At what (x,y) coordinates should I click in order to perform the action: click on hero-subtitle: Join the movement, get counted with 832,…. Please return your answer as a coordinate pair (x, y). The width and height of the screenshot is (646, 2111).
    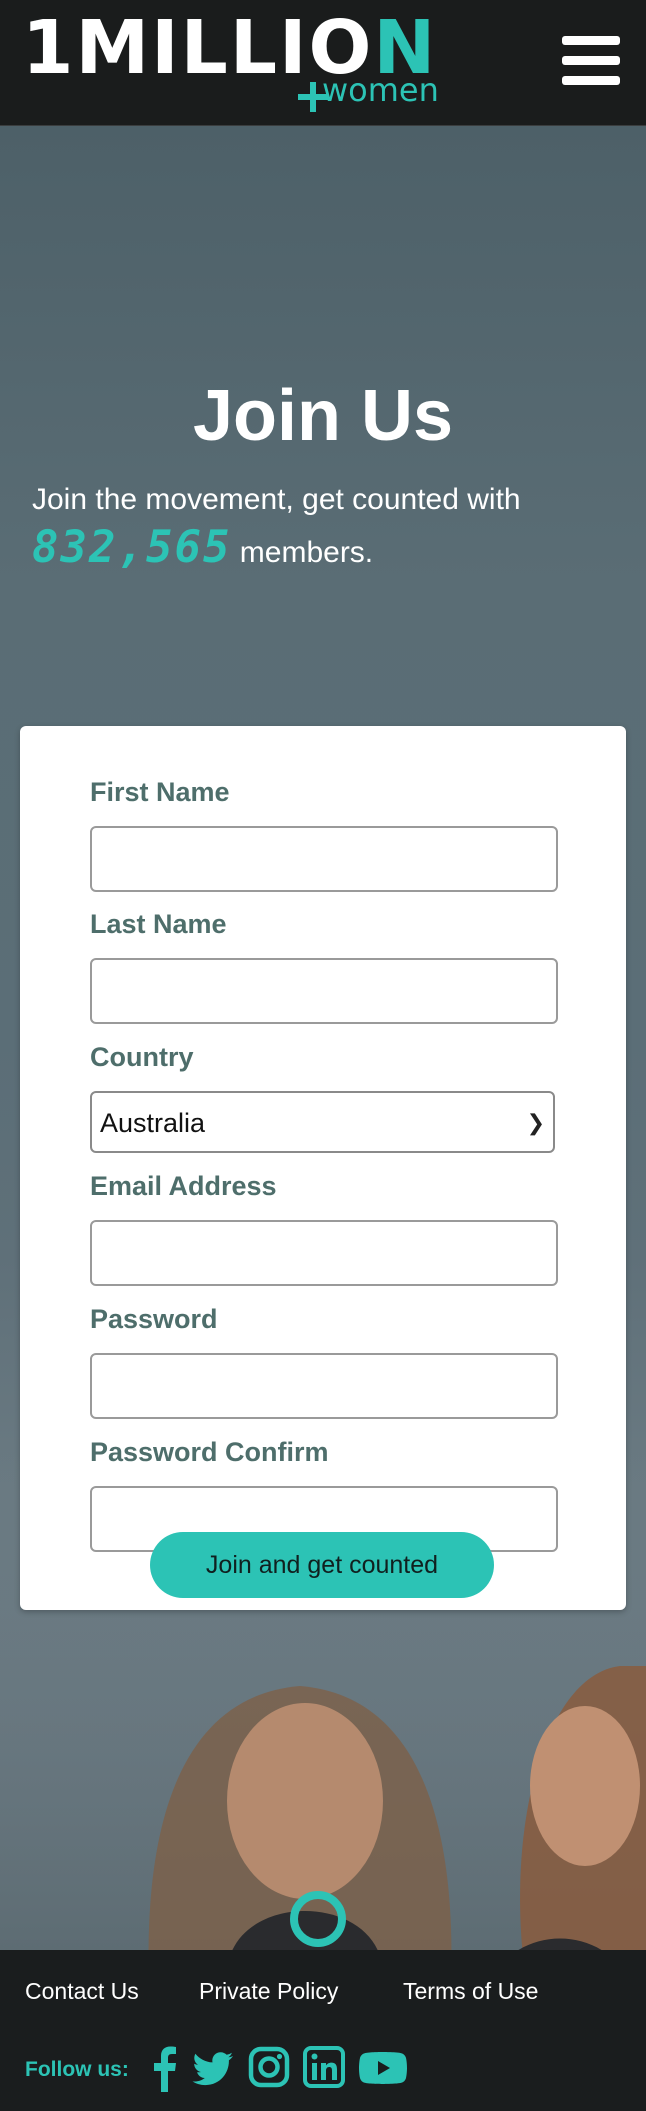
    Looking at the image, I should click on (327, 526).